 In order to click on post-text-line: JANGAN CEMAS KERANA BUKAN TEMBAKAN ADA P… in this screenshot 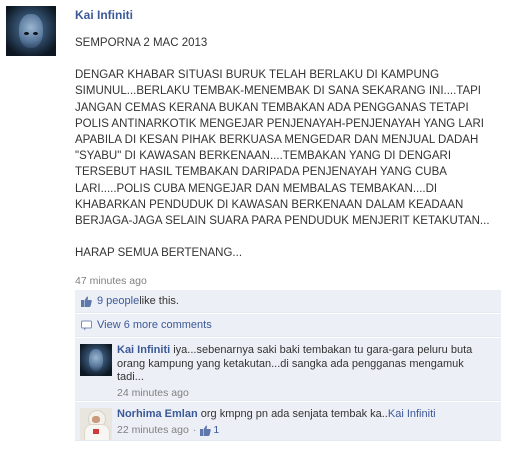, I will do `click(272, 107)`.